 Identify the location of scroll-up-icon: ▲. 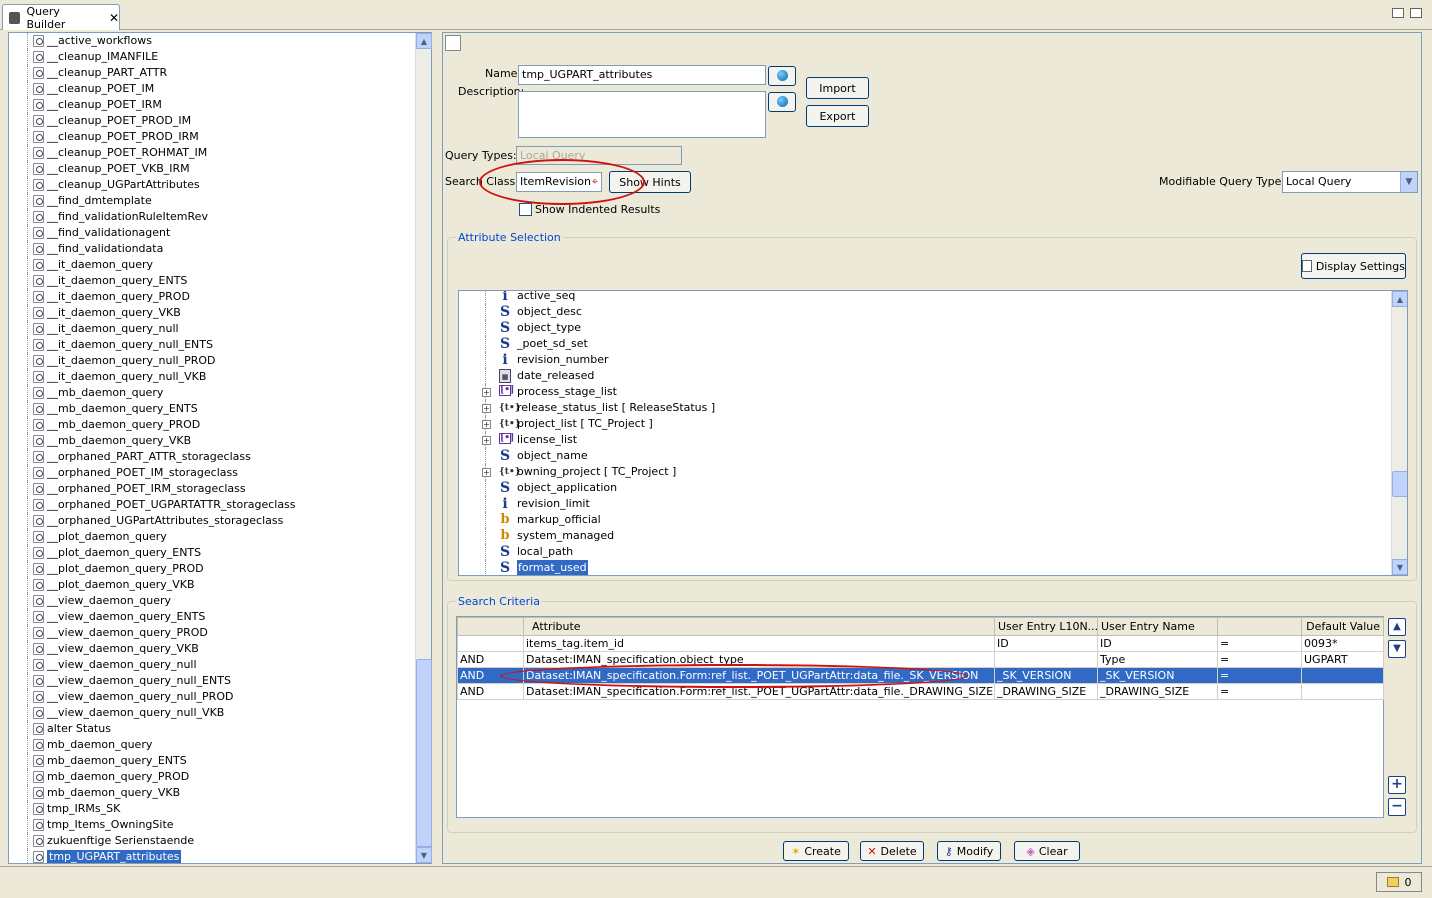
(1399, 299).